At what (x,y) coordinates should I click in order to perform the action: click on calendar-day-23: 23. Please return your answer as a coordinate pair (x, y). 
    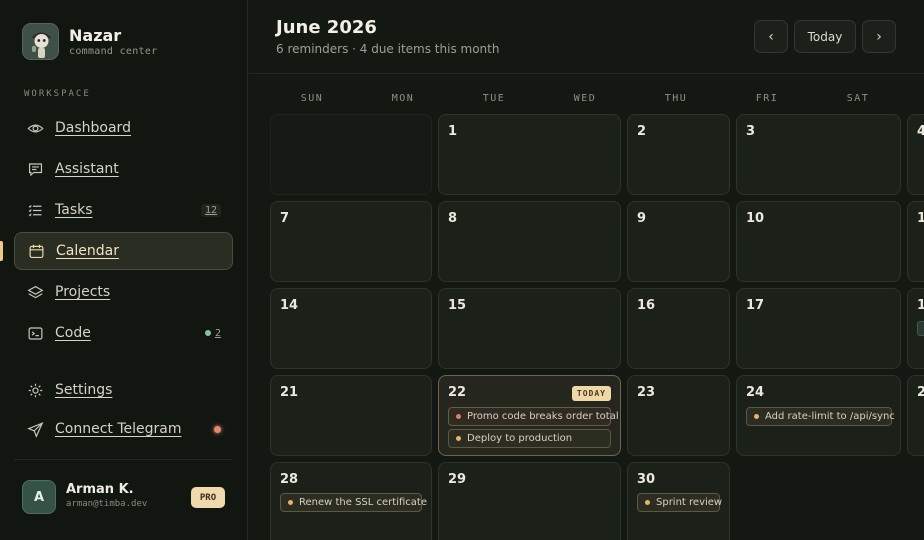
    Looking at the image, I should click on (678, 415).